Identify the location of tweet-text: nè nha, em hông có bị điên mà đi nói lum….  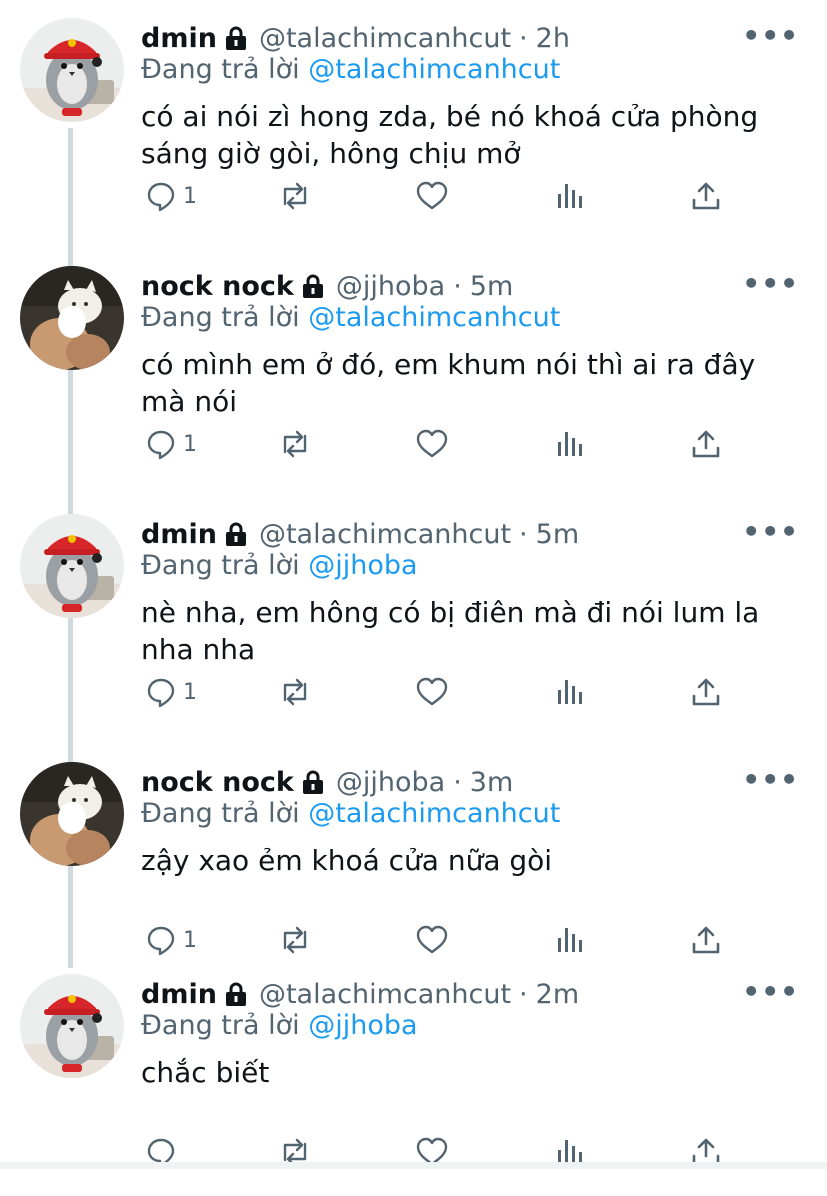
(450, 631).